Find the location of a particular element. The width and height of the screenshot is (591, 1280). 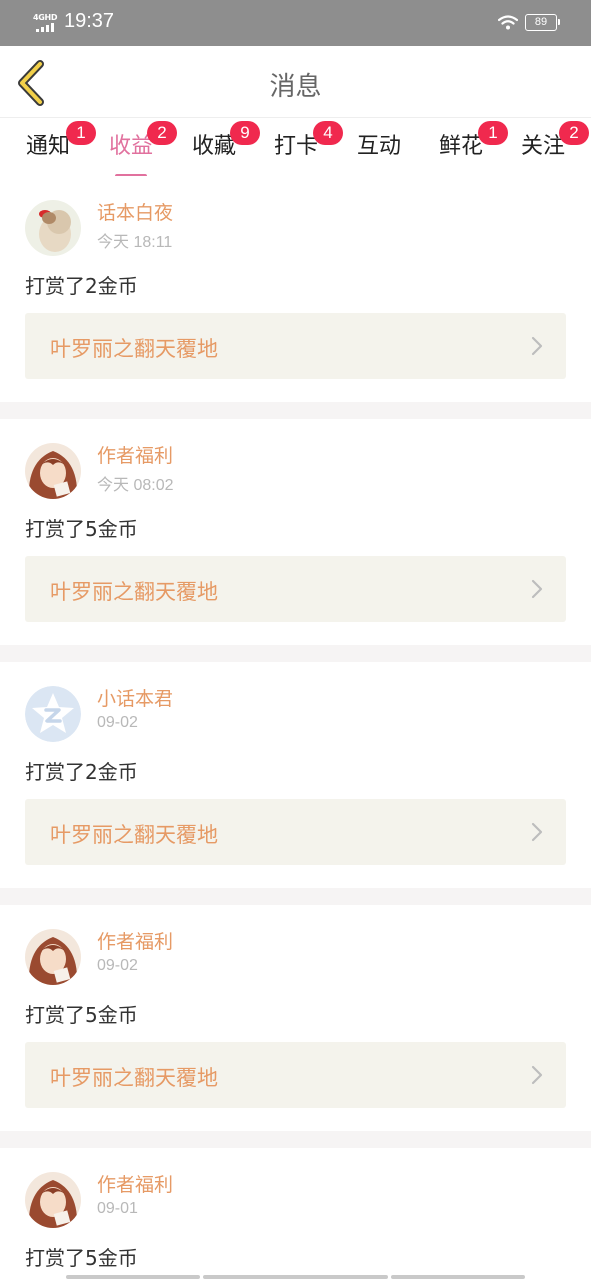

sender-name: 小话本君 is located at coordinates (135, 697).